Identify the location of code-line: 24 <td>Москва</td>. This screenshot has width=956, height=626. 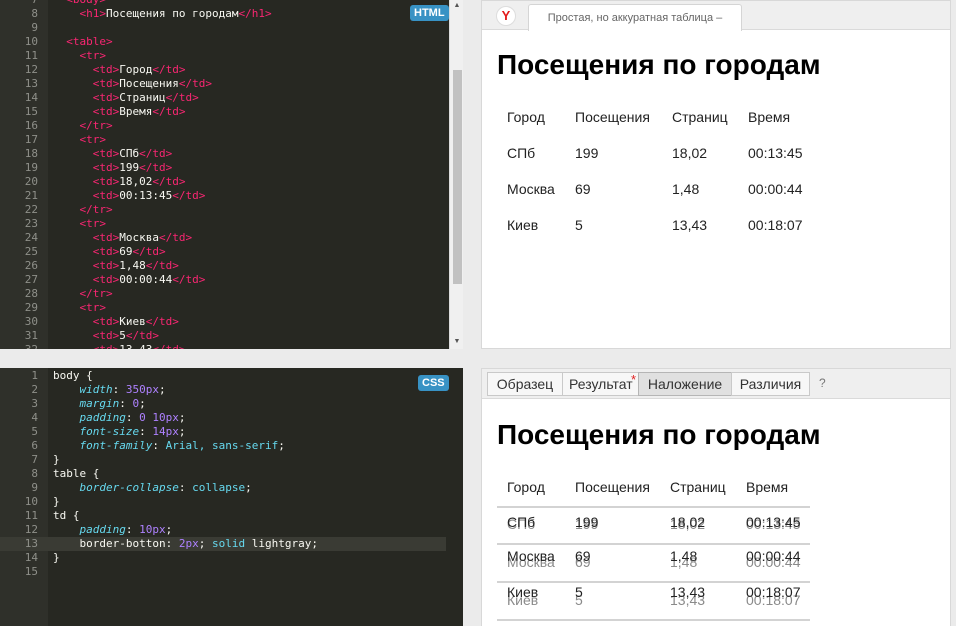
(96, 238).